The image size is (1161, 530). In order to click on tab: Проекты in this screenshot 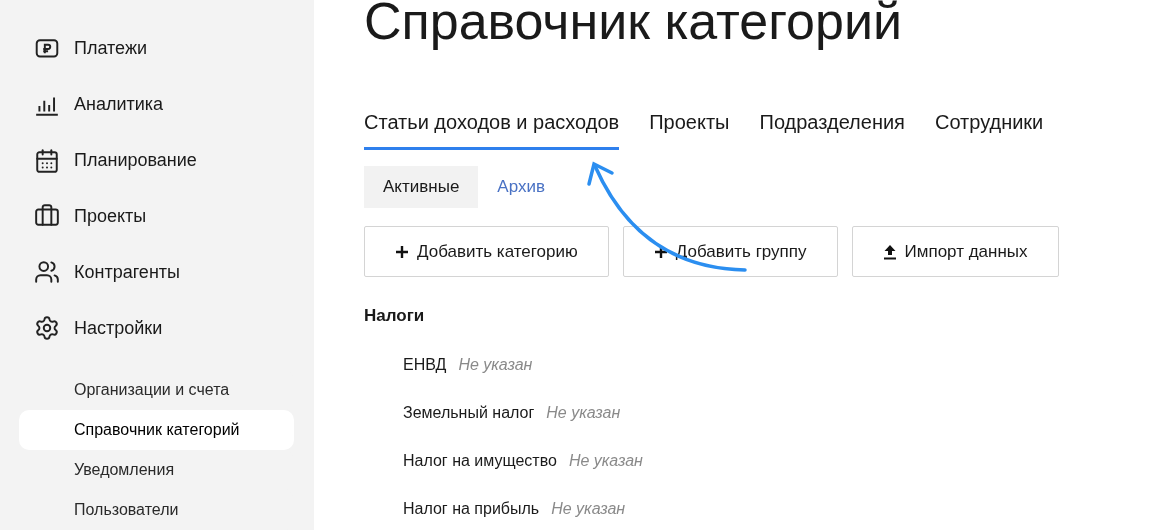, I will do `click(689, 128)`.